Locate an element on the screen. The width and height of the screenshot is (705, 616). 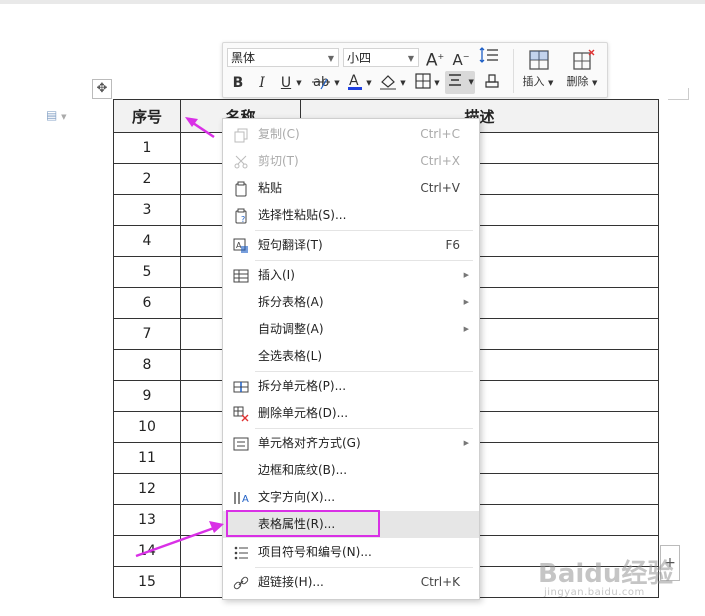
watermark-url: jingyan.baidu.com is located at coordinates (594, 592).